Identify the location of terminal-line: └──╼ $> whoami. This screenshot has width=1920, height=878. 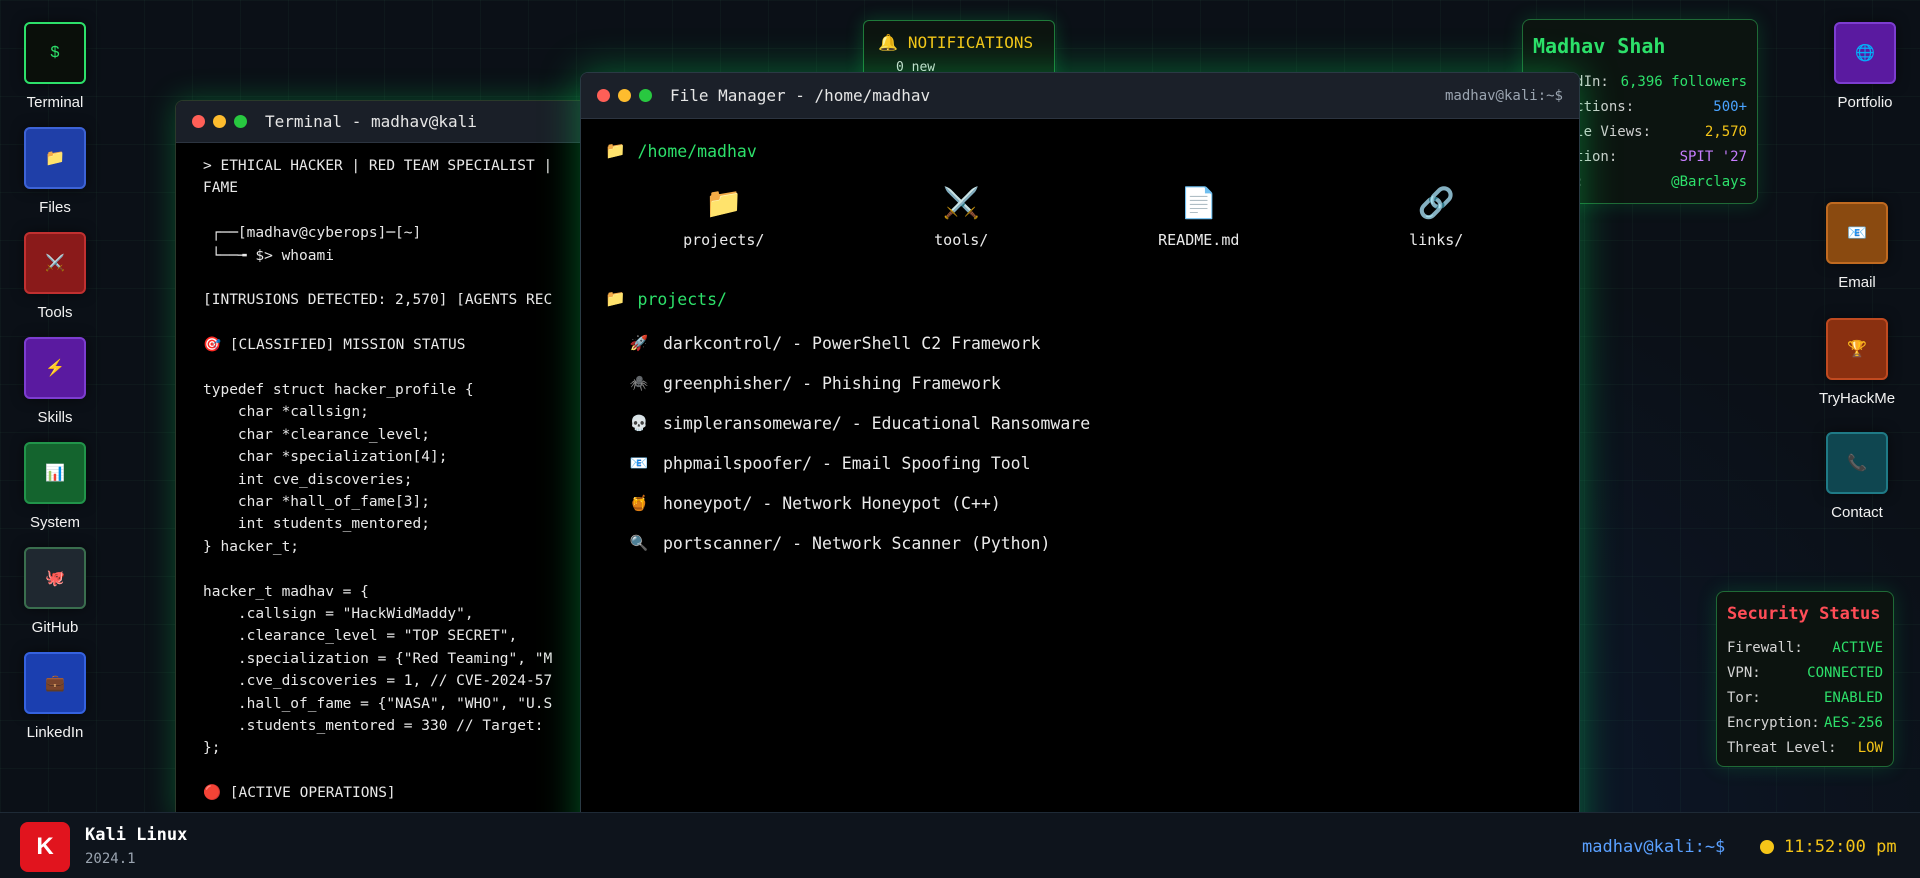
(268, 255).